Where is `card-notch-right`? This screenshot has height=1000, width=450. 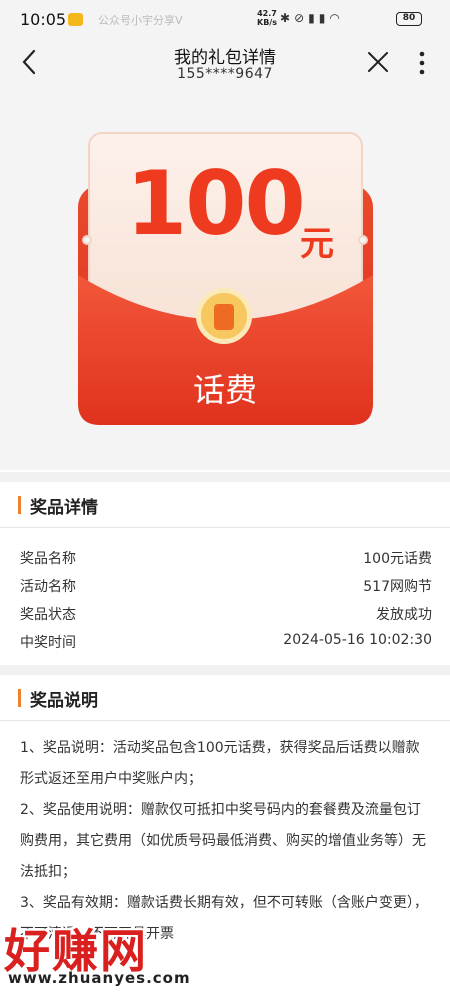
card-notch-right is located at coordinates (363, 240).